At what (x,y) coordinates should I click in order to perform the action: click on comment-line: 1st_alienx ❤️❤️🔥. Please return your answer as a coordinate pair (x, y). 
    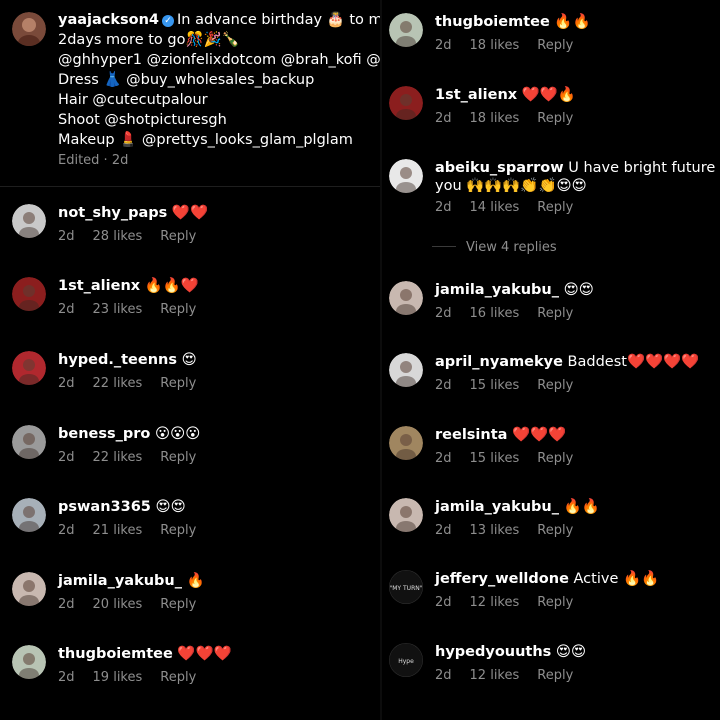
    Looking at the image, I should click on (505, 95).